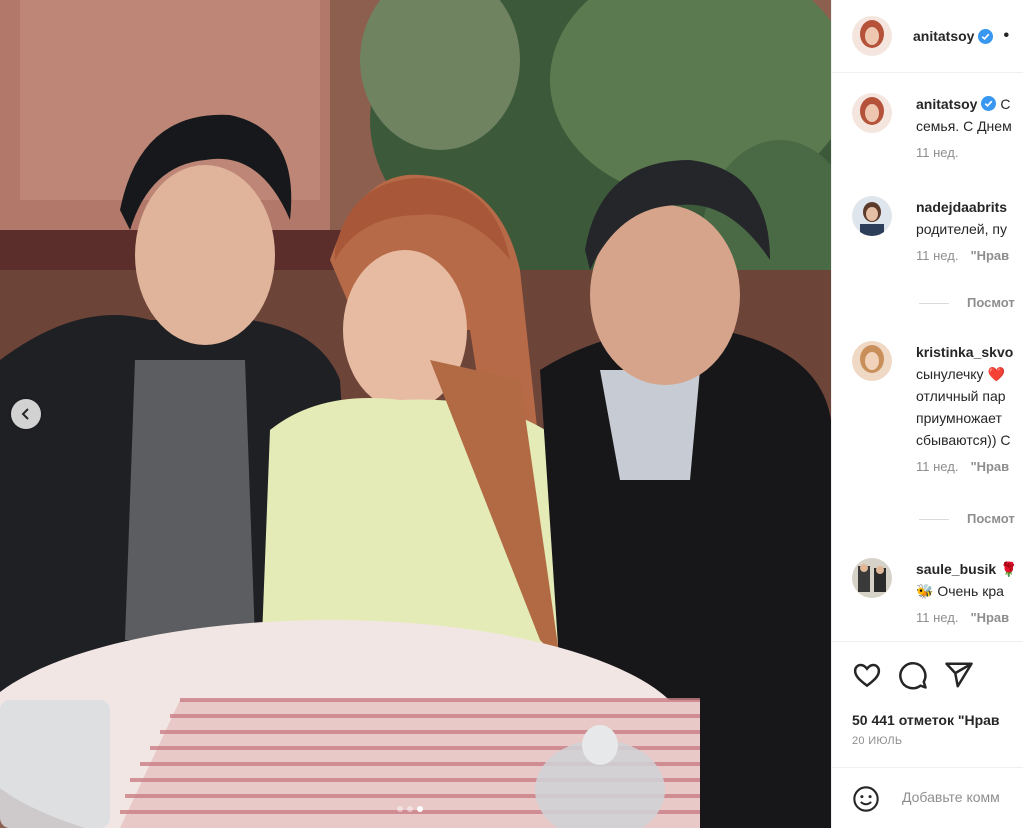 The height and width of the screenshot is (828, 1023). I want to click on chevron-left-icon, so click(25, 414).